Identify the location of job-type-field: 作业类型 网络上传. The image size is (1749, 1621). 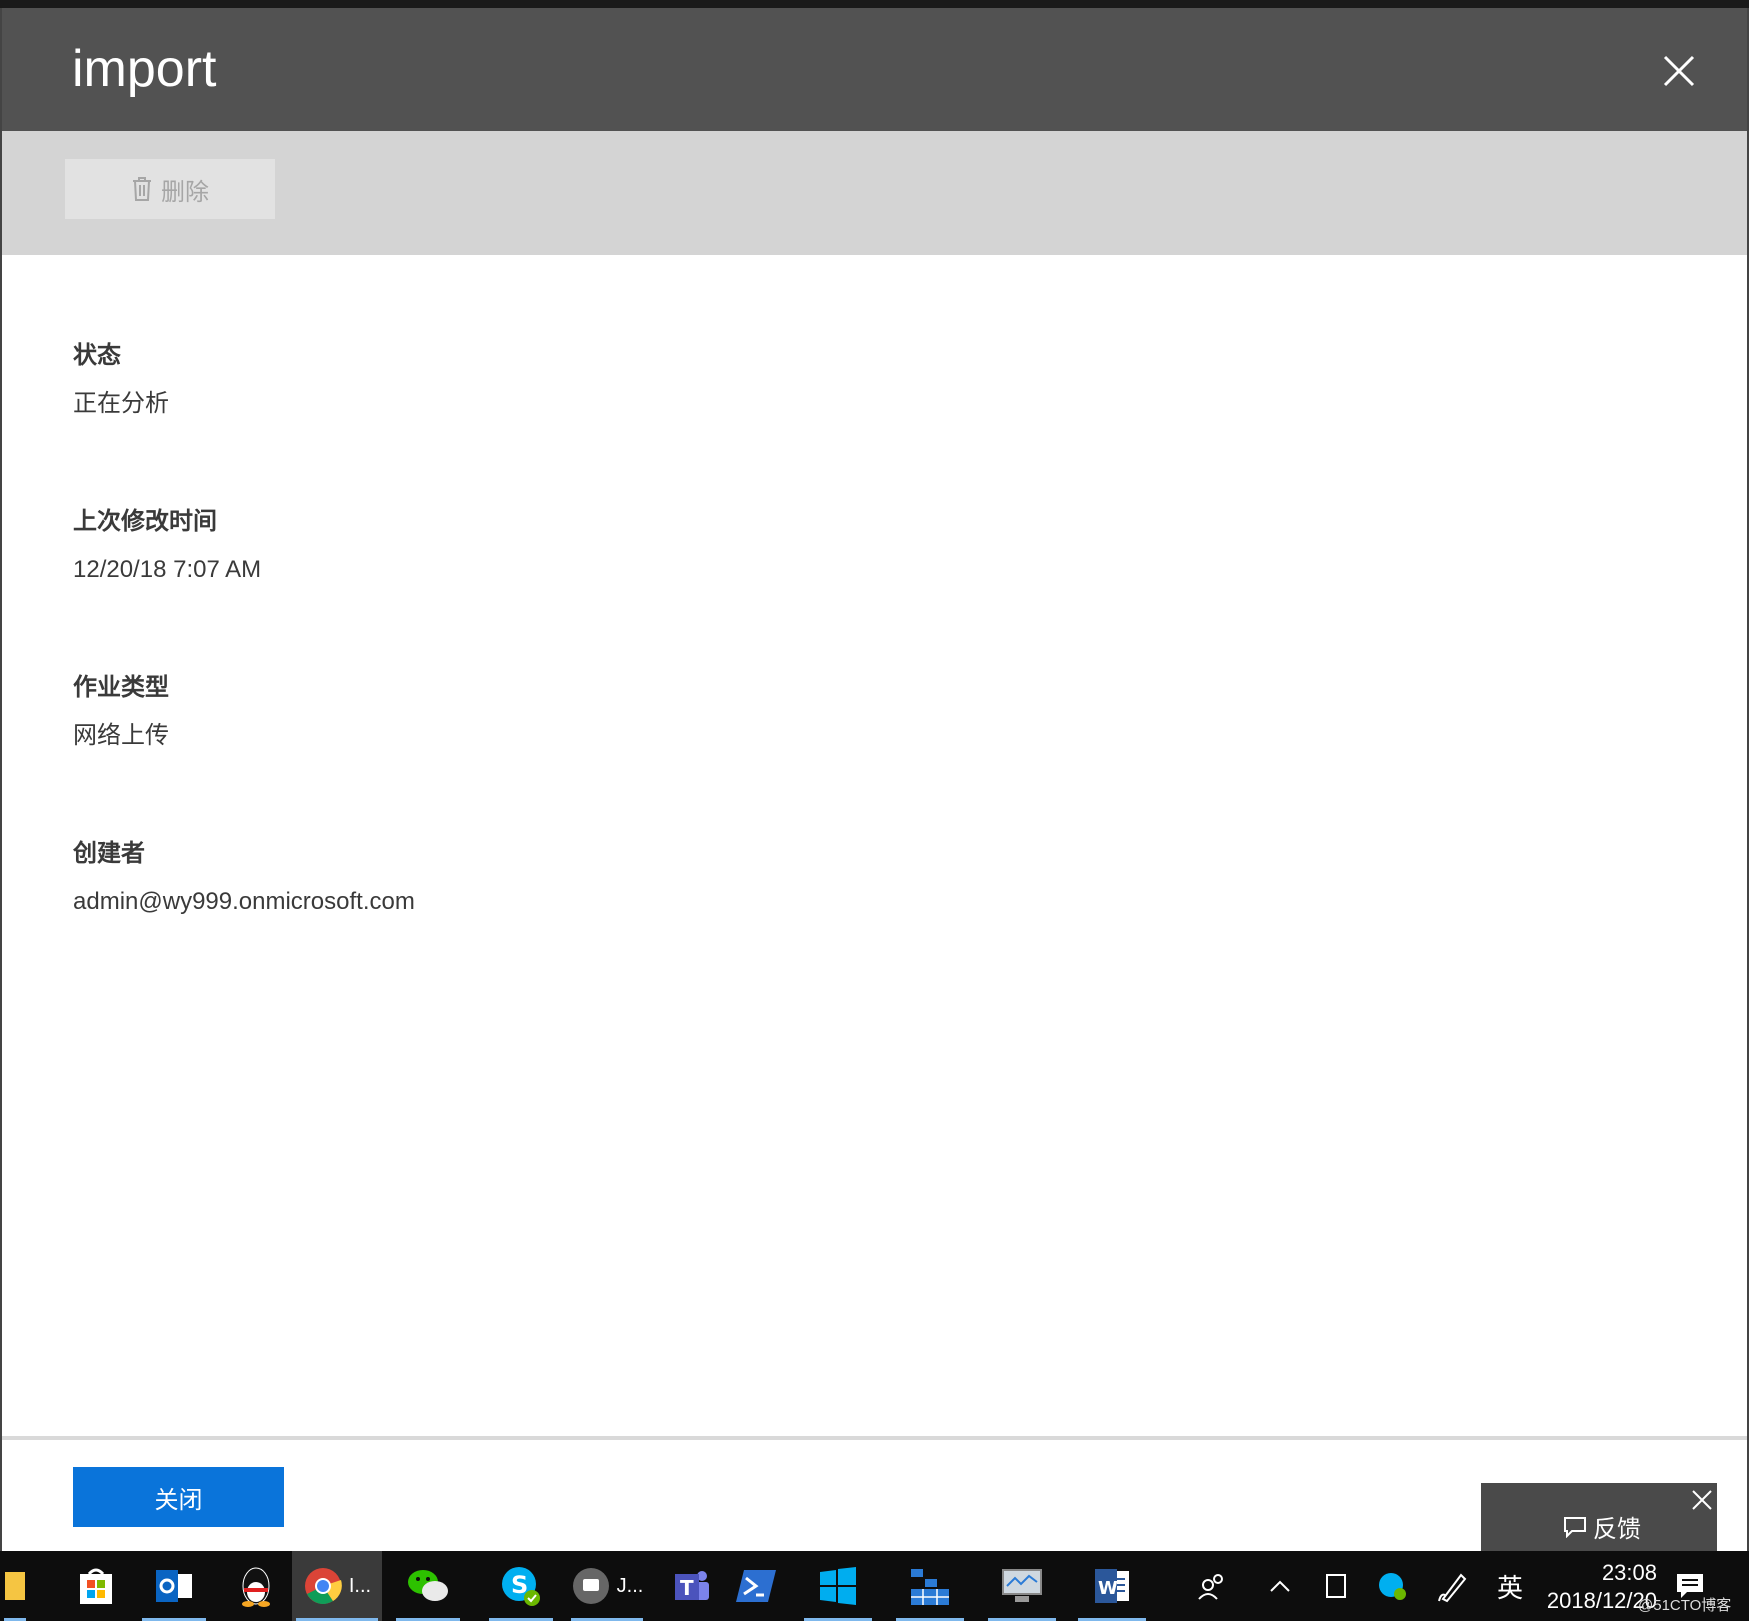
(121, 712).